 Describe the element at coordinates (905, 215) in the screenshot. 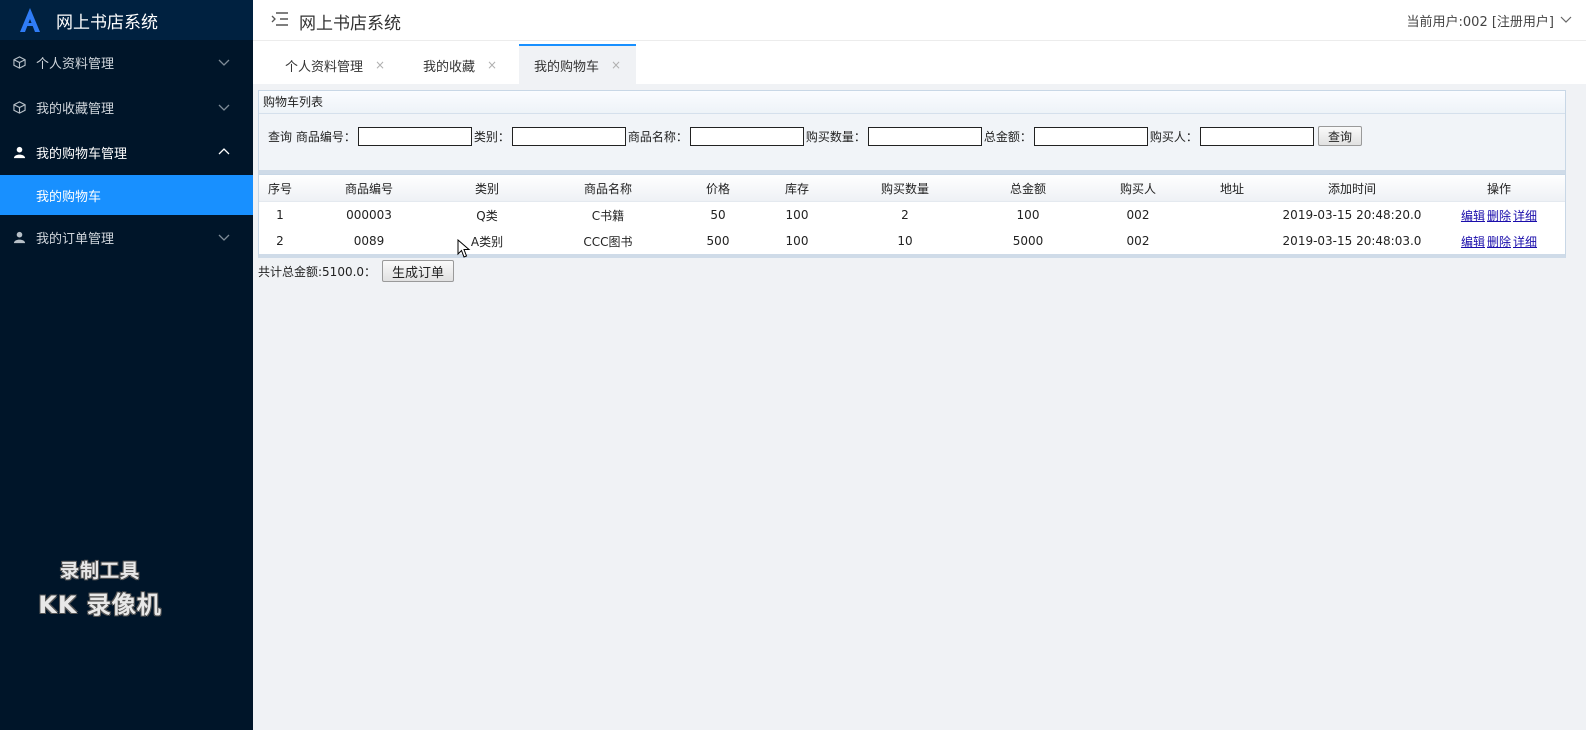

I see `cell-quantity: 2` at that location.